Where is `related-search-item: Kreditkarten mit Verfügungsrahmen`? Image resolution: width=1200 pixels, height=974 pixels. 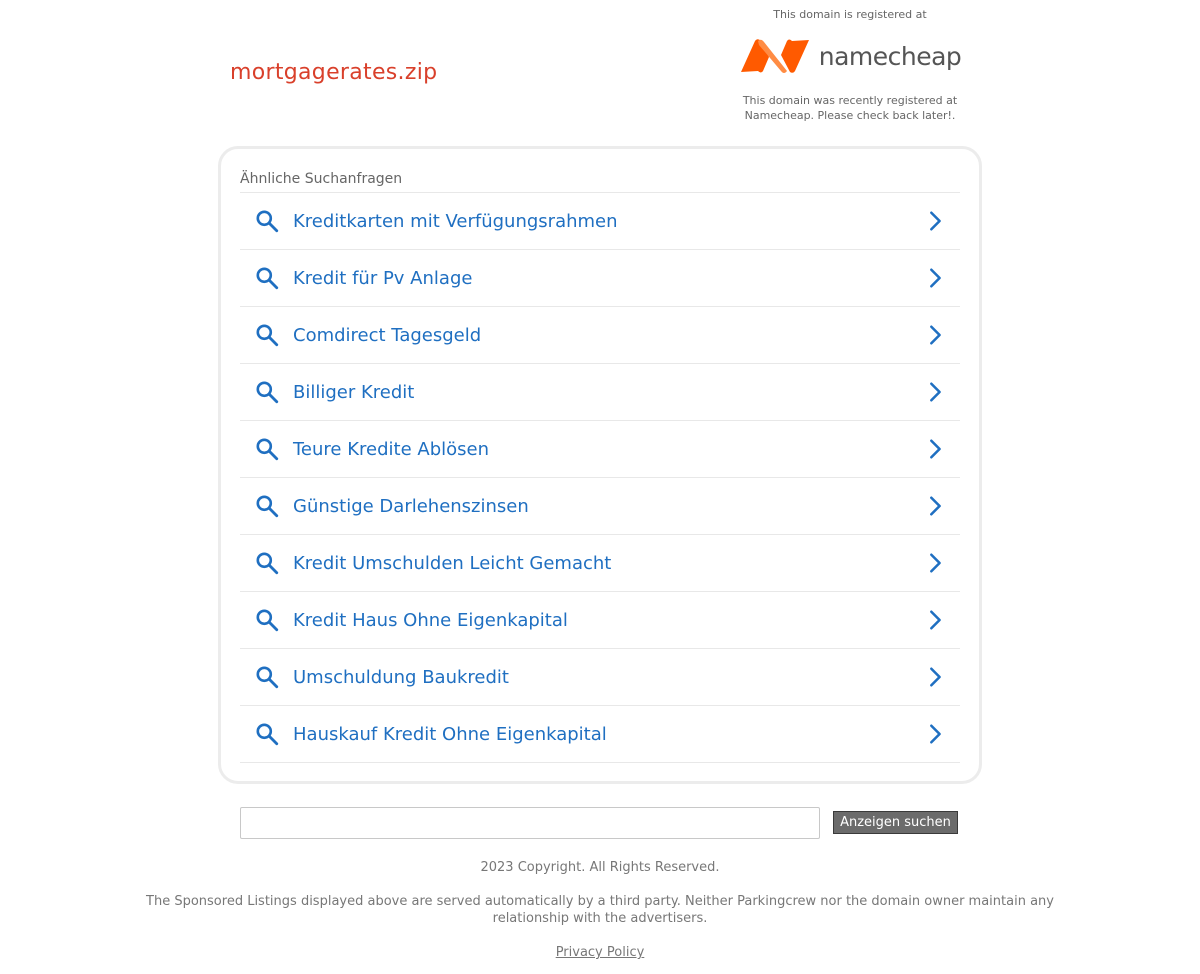
related-search-item: Kreditkarten mit Verfügungsrahmen is located at coordinates (600, 221).